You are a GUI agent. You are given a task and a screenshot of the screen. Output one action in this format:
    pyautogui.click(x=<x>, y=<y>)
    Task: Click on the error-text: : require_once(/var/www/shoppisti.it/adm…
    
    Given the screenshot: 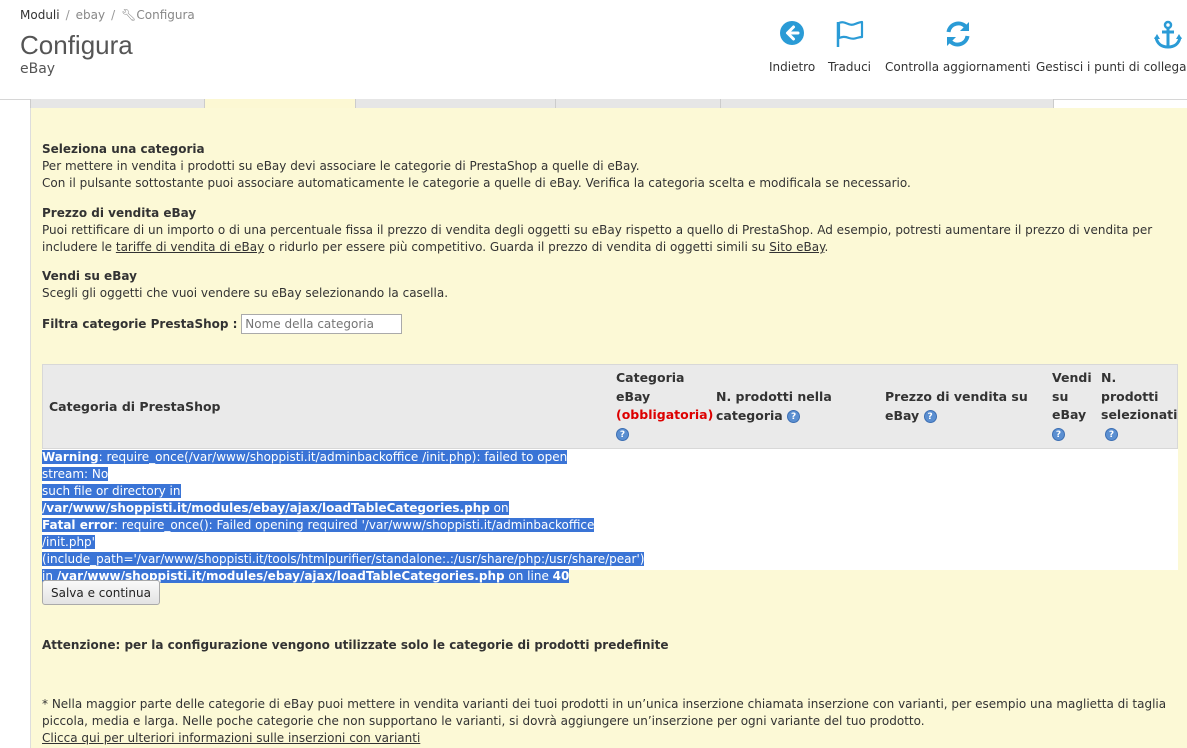 What is the action you would take?
    pyautogui.click(x=305, y=465)
    